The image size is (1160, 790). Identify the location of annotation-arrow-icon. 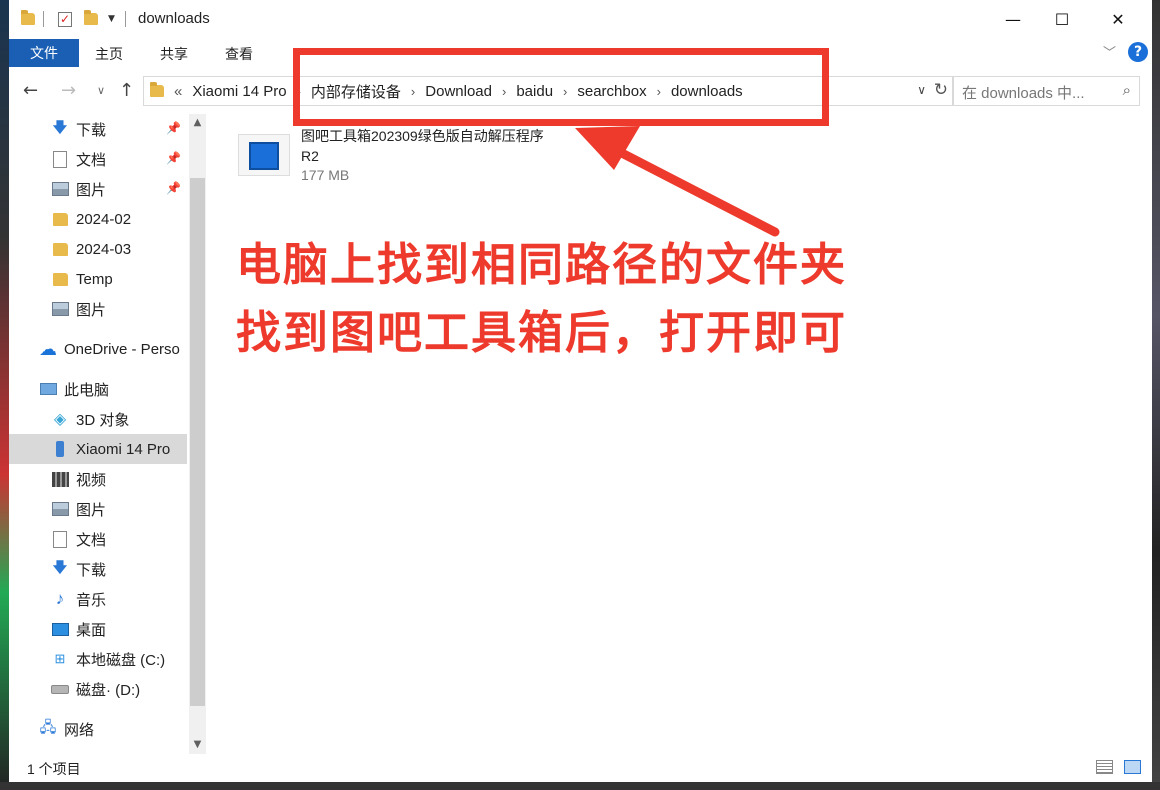
(677, 181).